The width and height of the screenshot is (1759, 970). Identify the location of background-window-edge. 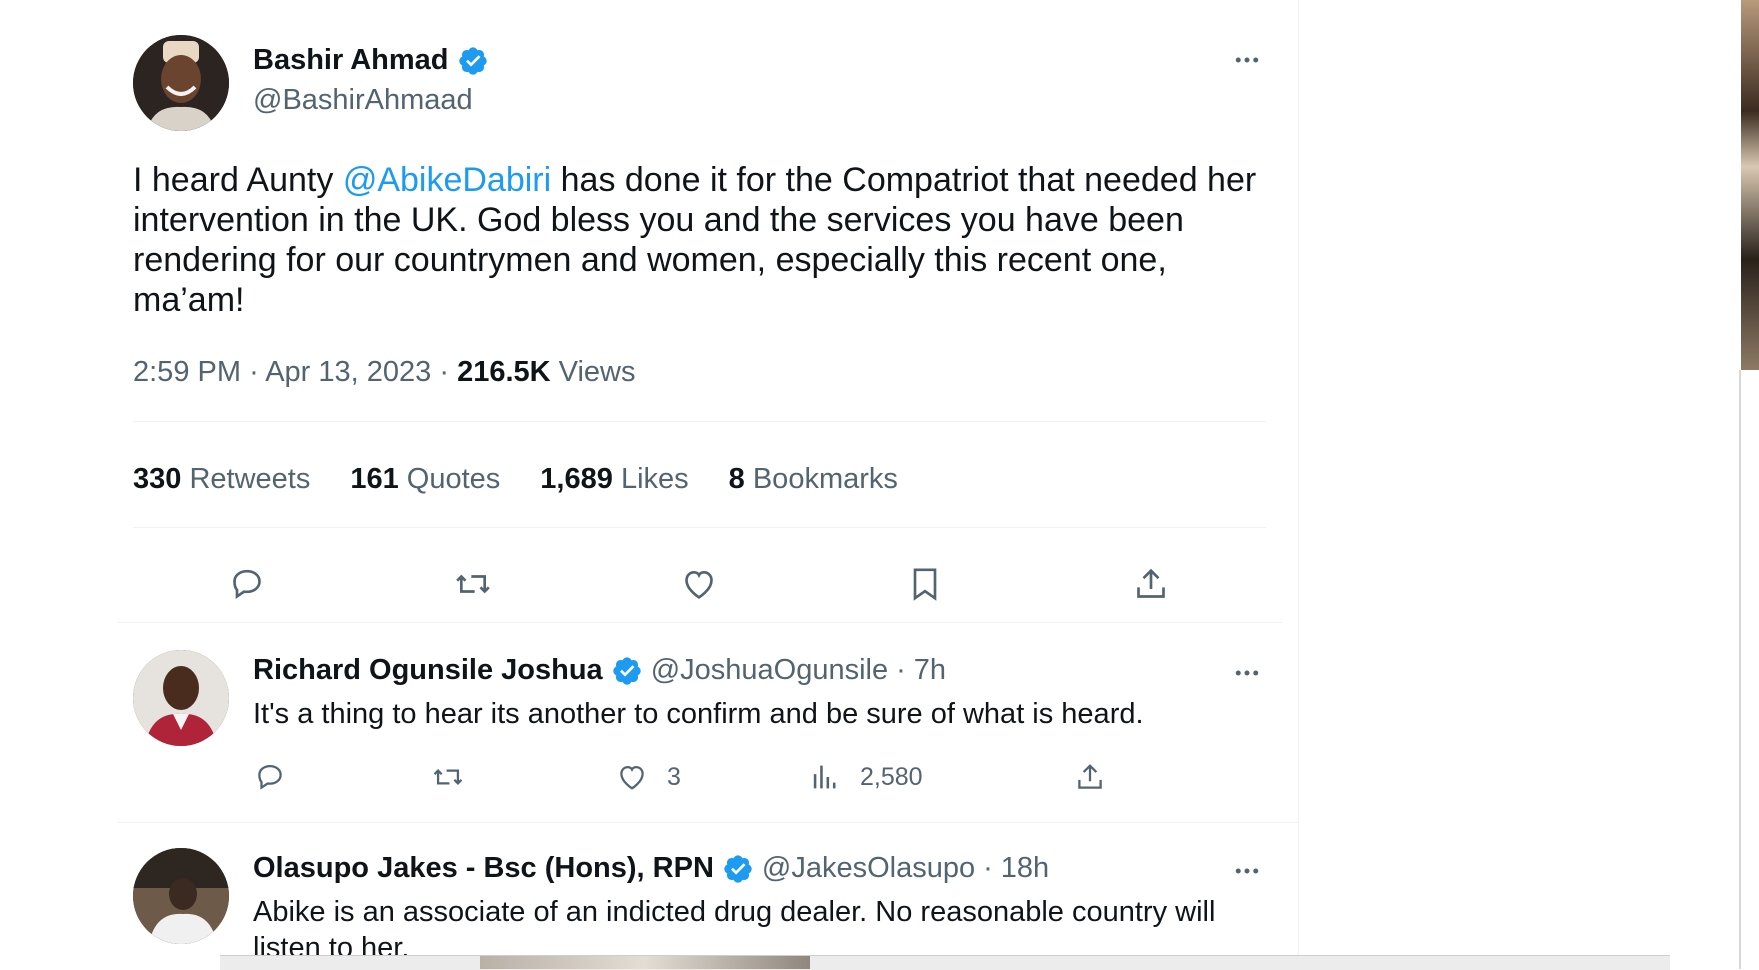
(1750, 185).